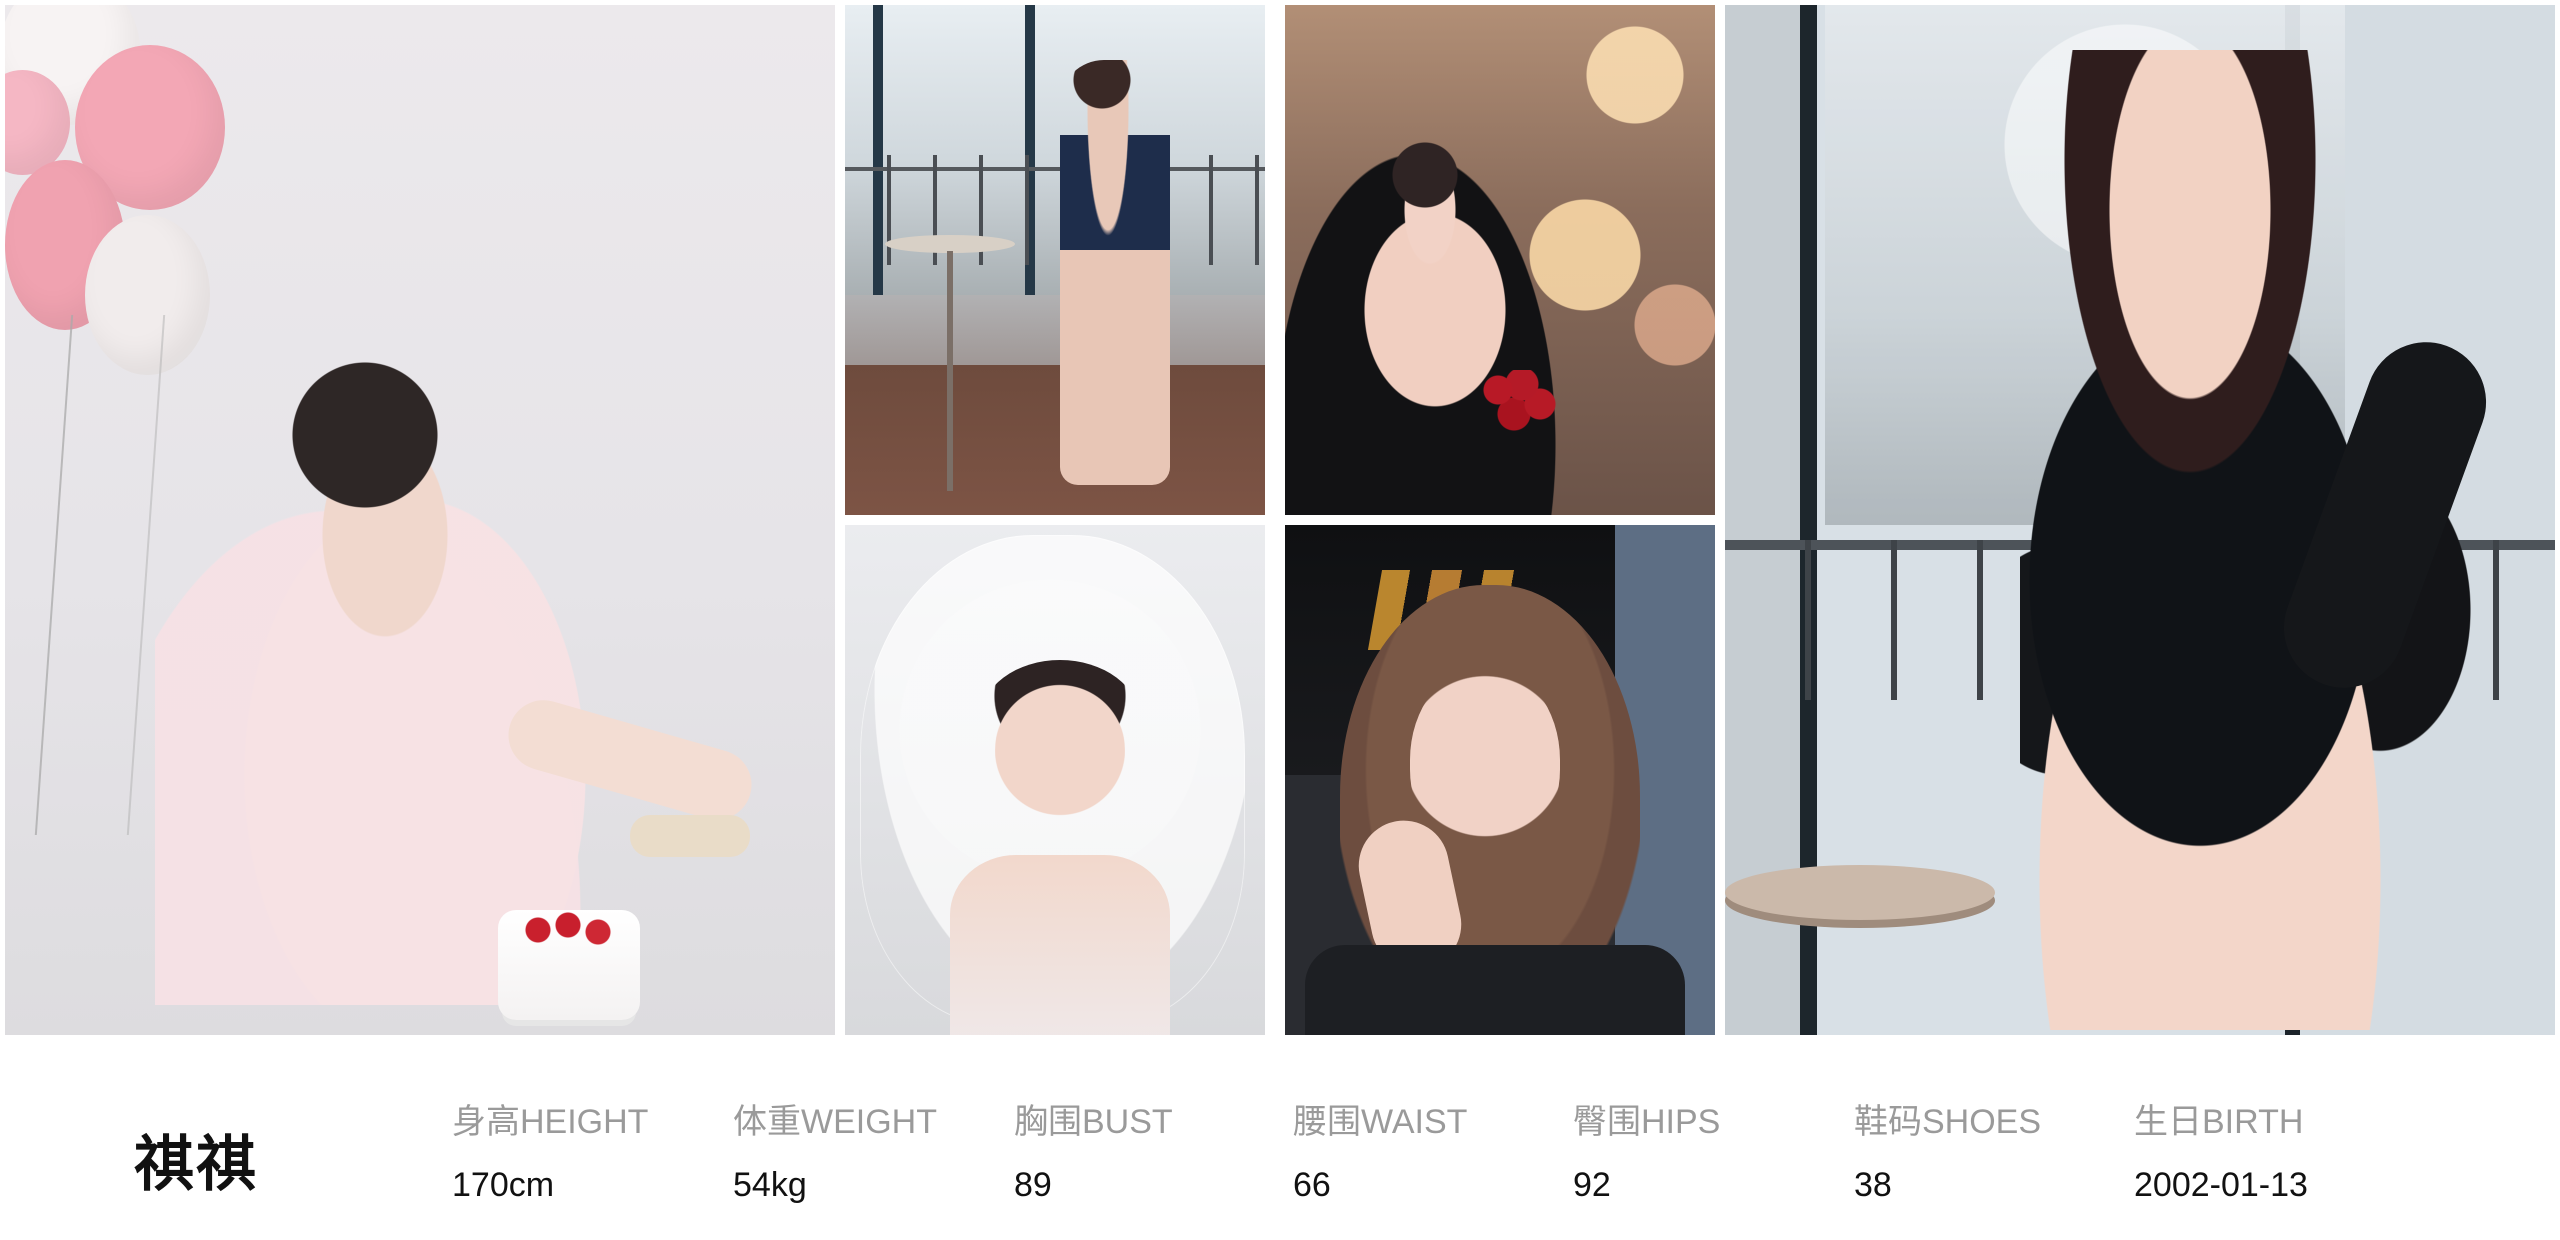 This screenshot has height=1240, width=2560. I want to click on metric-value: 66, so click(1312, 1185).